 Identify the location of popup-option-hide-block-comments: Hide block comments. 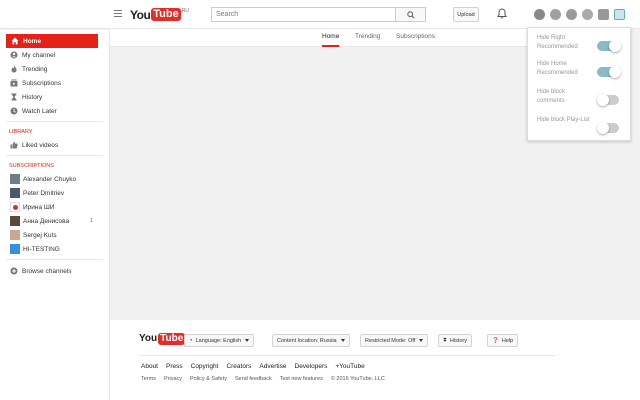
(580, 101).